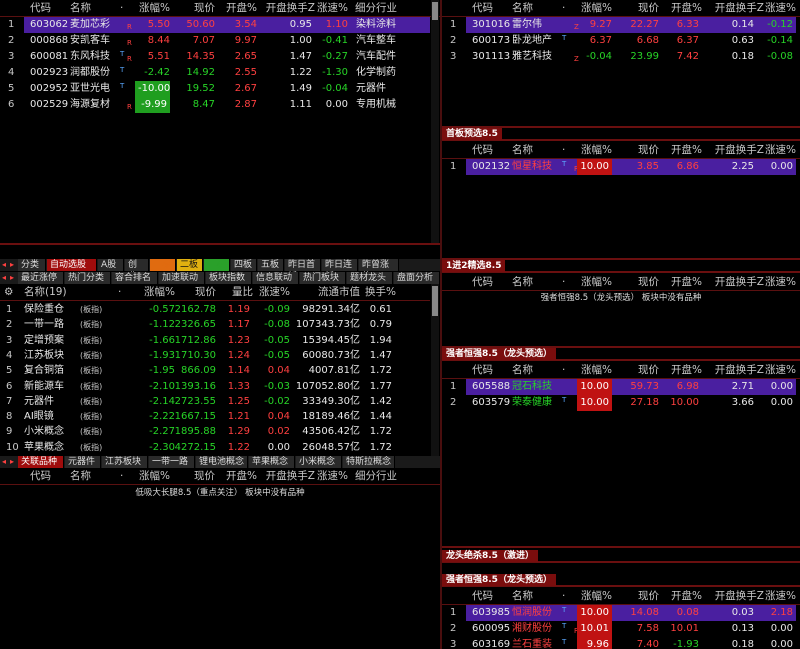 This screenshot has height=649, width=800. What do you see at coordinates (51, 417) in the screenshot?
I see `sector-name: AI眼镜` at bounding box center [51, 417].